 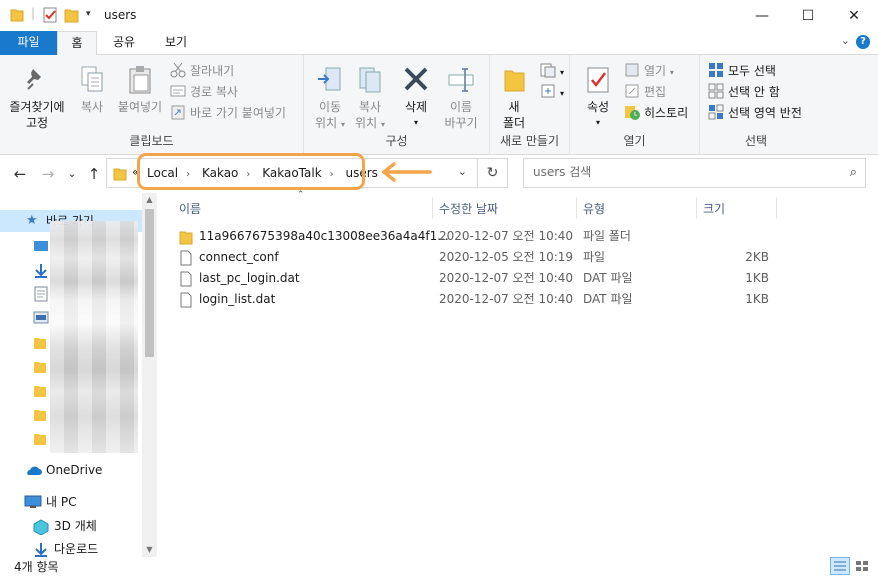 I want to click on address-dropdown-icon: ⌄, so click(x=462, y=171).